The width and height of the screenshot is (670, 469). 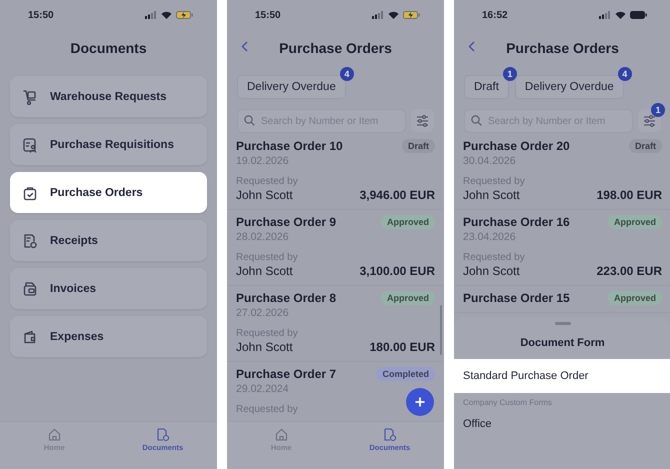 I want to click on form-option: Standard Purchase Order, so click(x=562, y=376).